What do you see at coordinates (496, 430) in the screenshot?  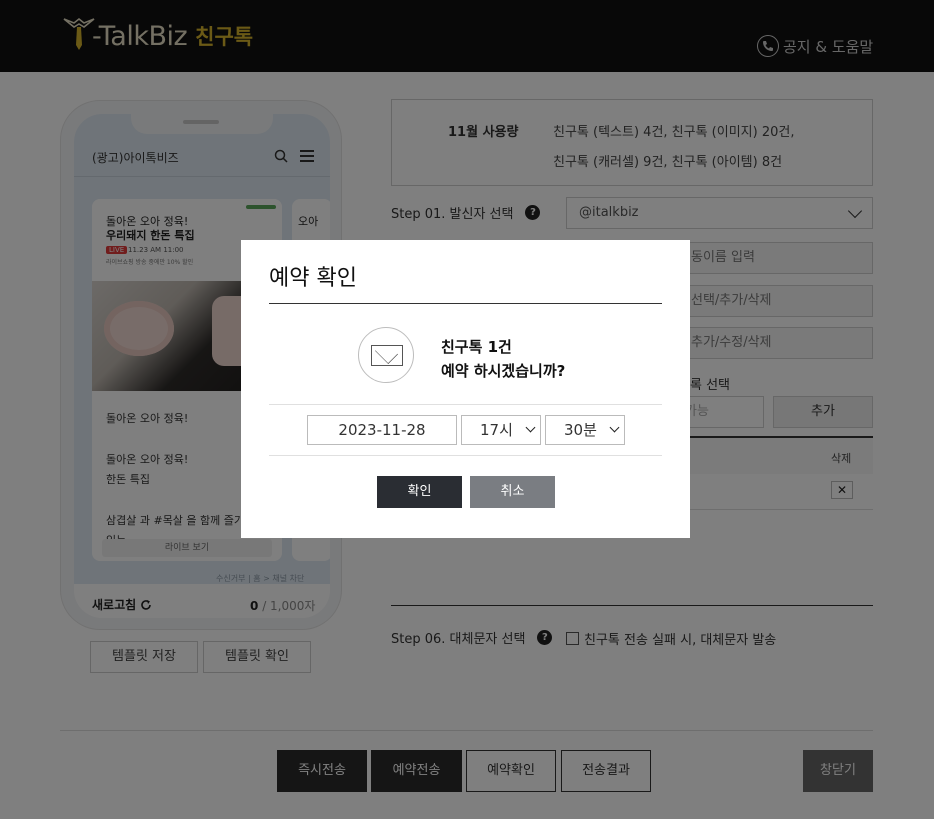 I see `hour-value: 17시` at bounding box center [496, 430].